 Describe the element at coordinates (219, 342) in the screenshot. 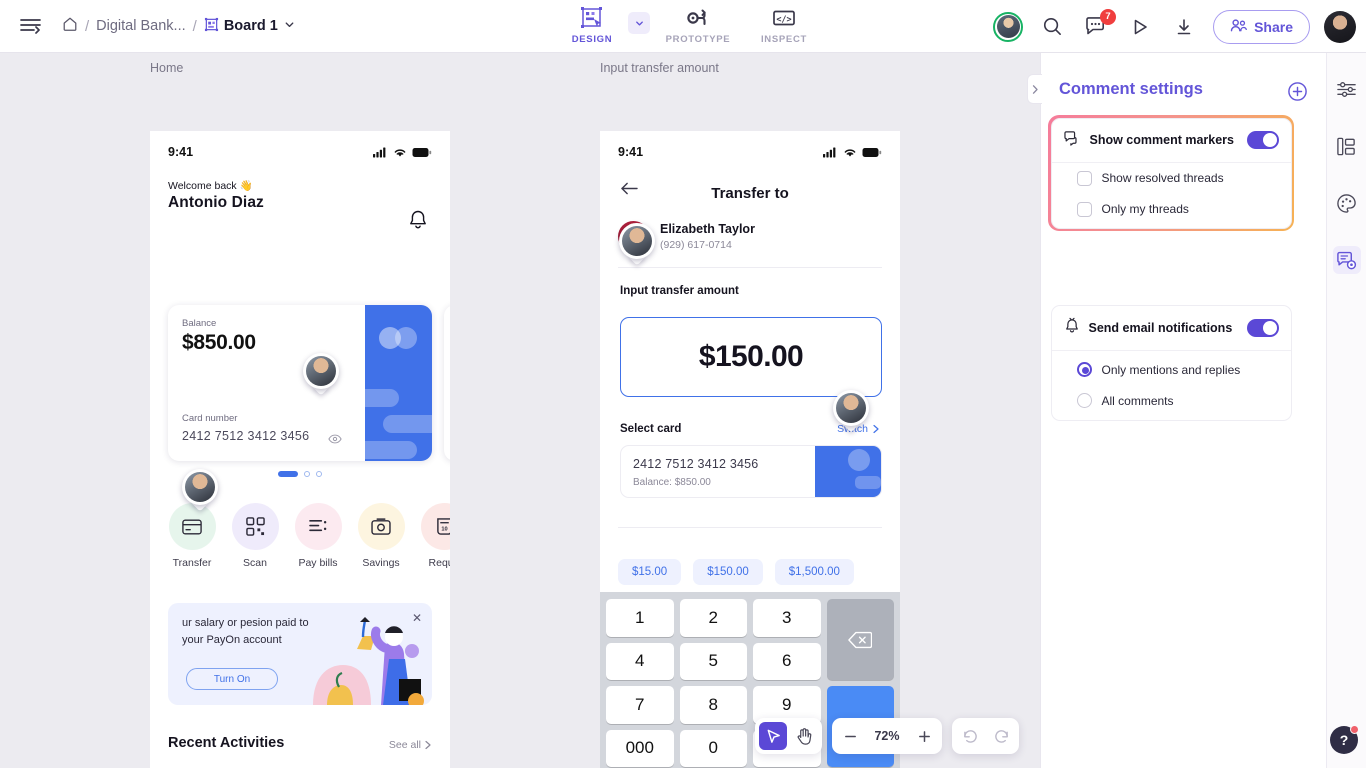

I see `balance-amount: $850.00` at that location.